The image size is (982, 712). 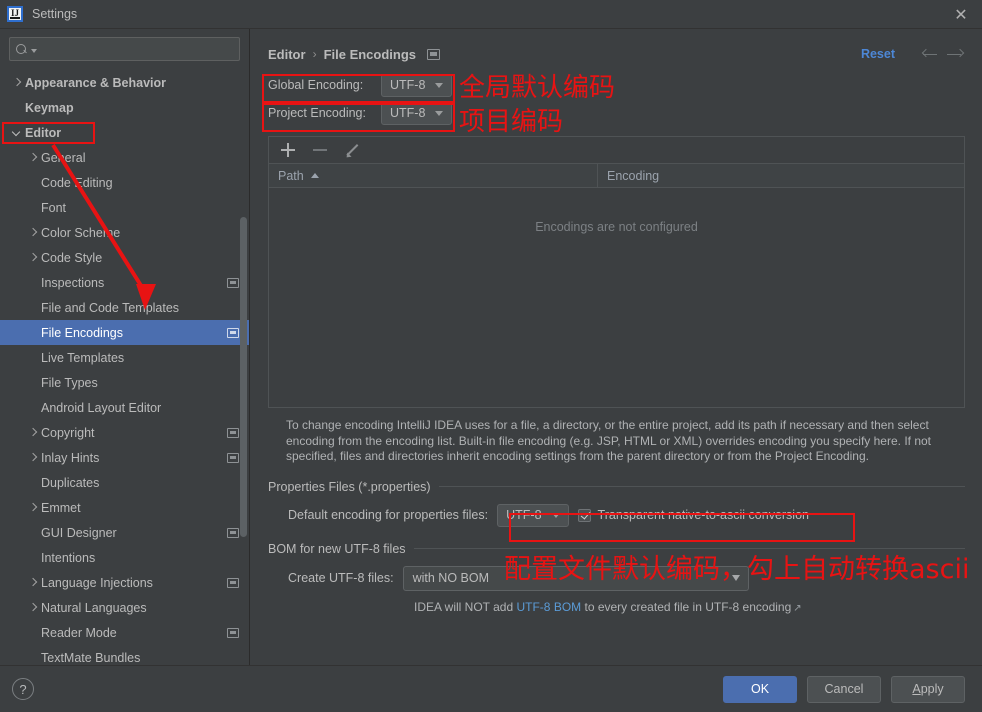 I want to click on plus-icon, so click(x=288, y=150).